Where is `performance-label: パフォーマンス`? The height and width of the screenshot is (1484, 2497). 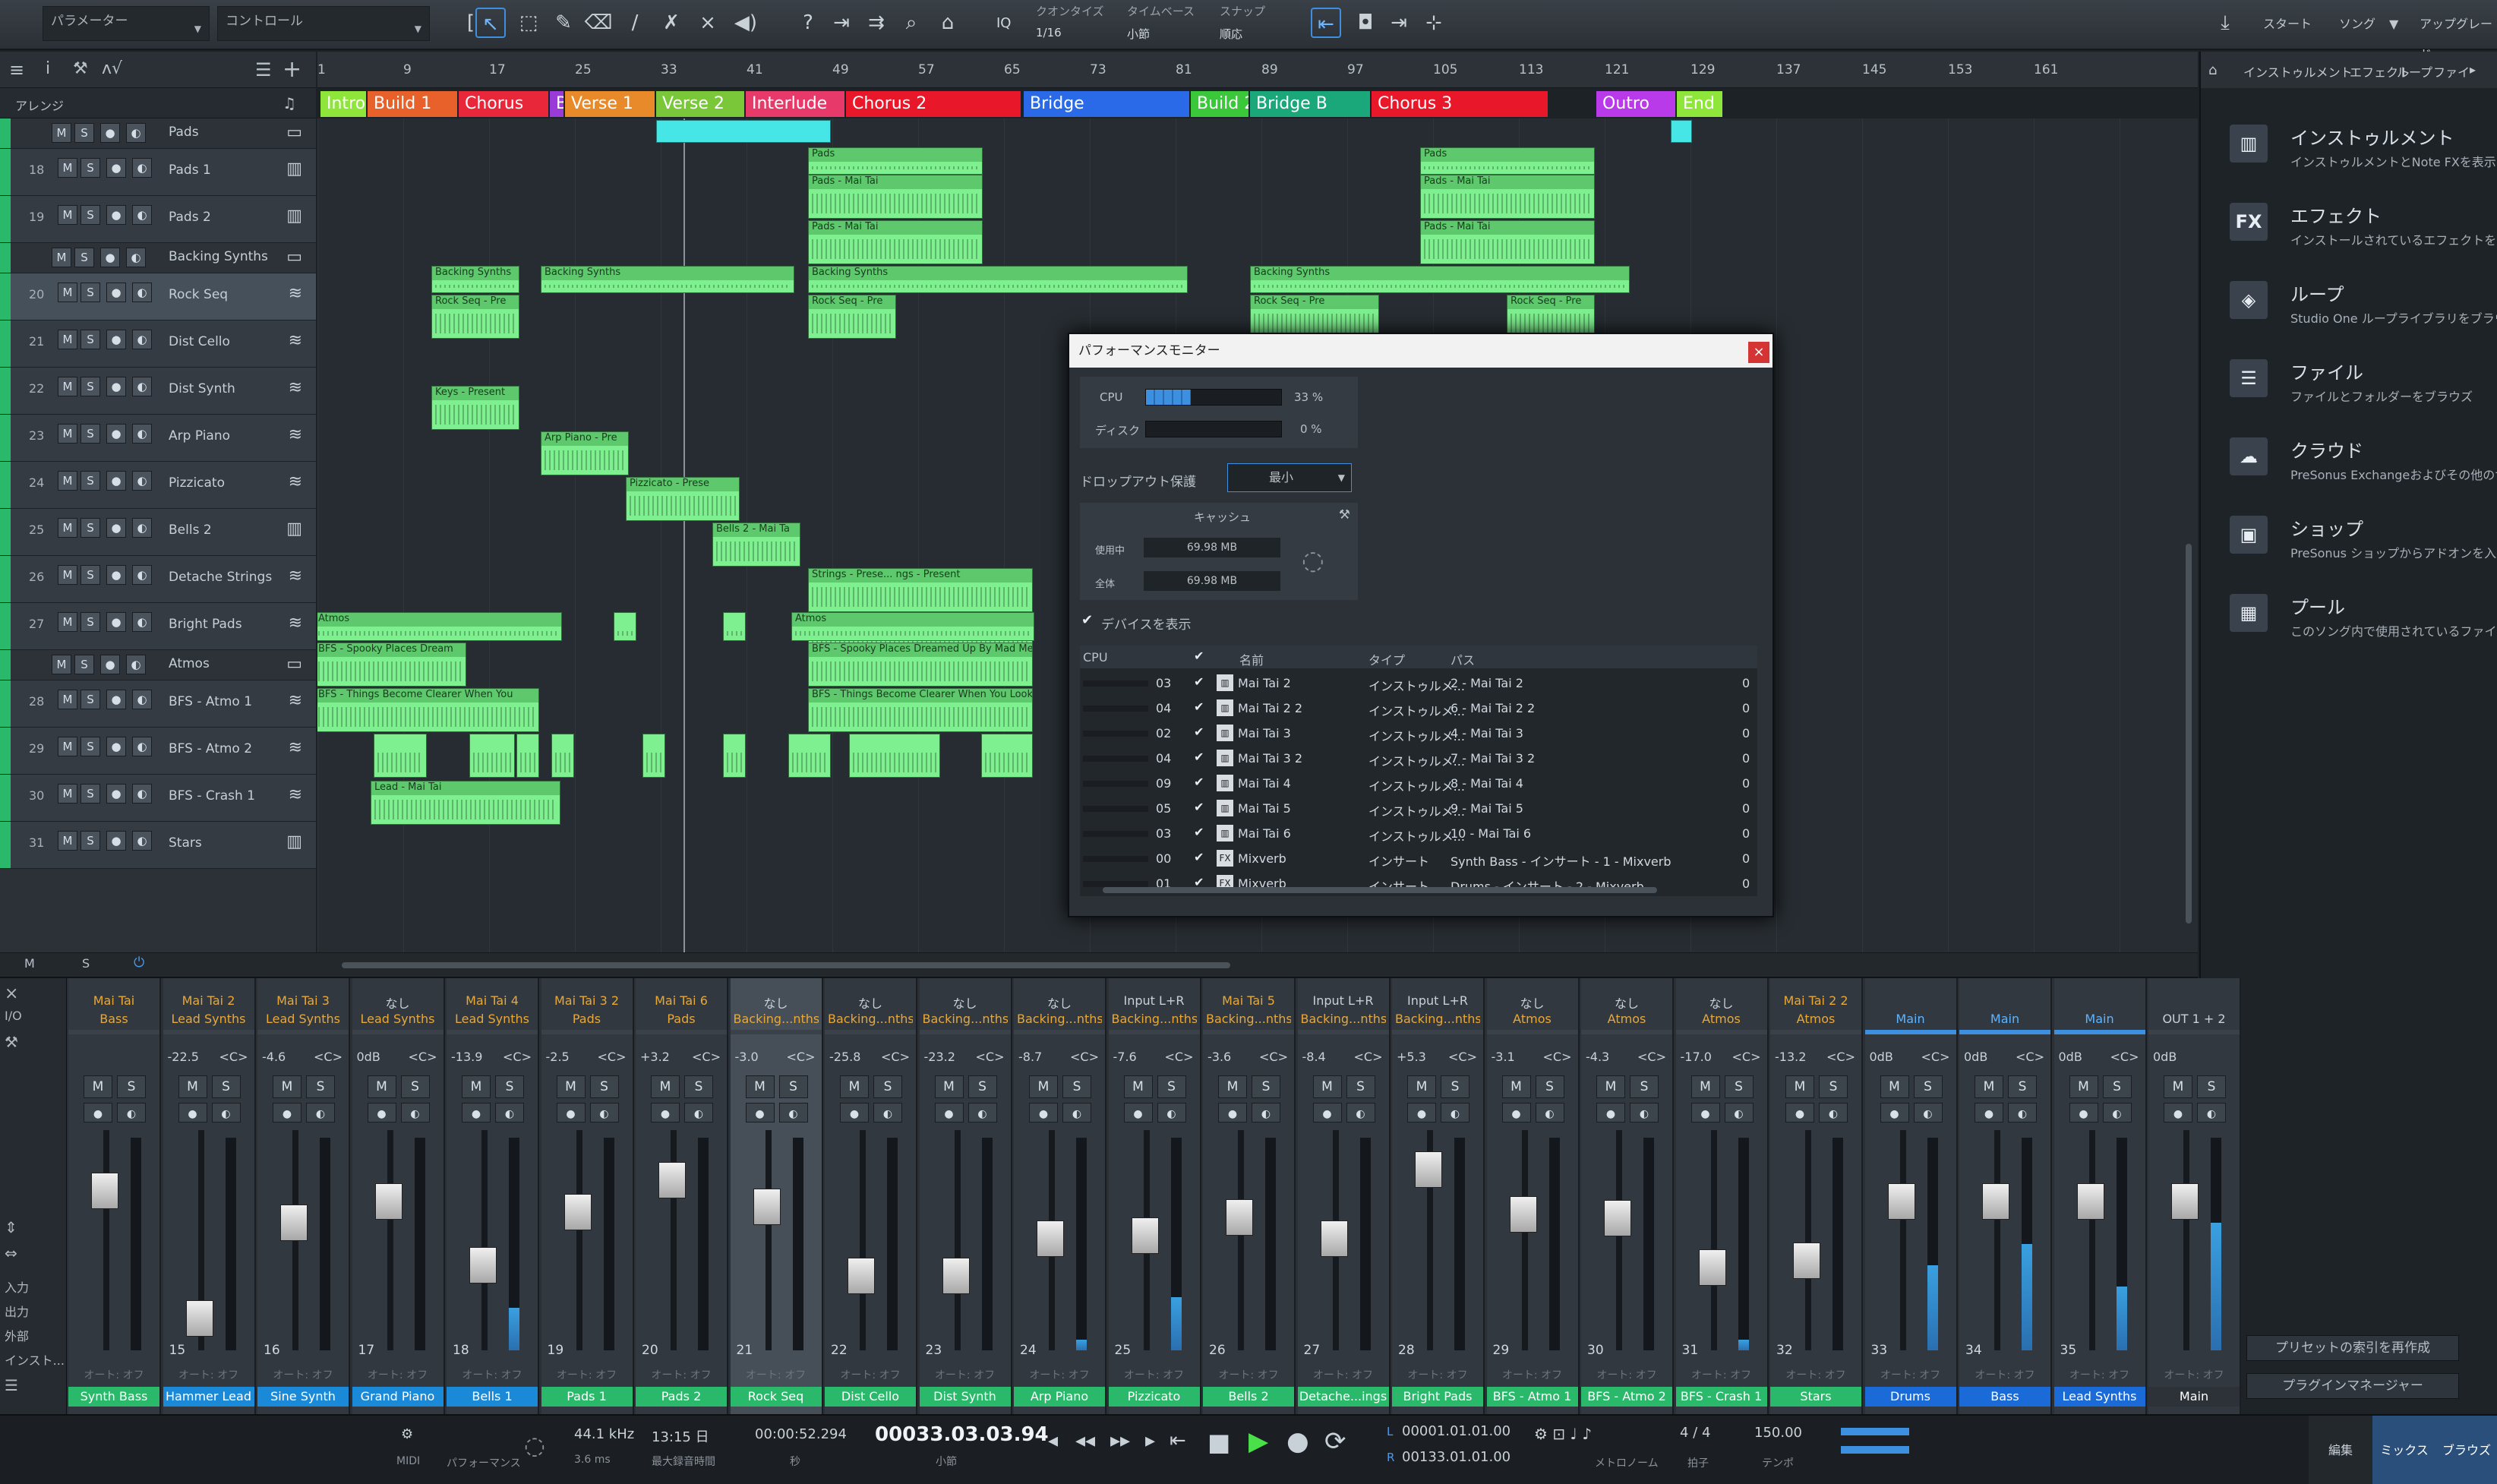
performance-label: パフォーマンス is located at coordinates (484, 1462).